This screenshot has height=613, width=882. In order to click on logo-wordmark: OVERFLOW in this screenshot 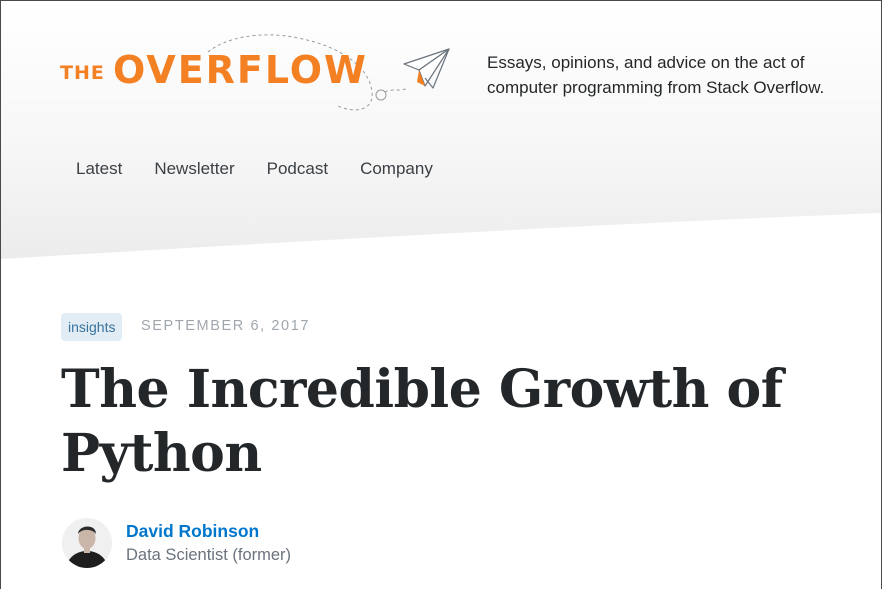, I will do `click(240, 70)`.